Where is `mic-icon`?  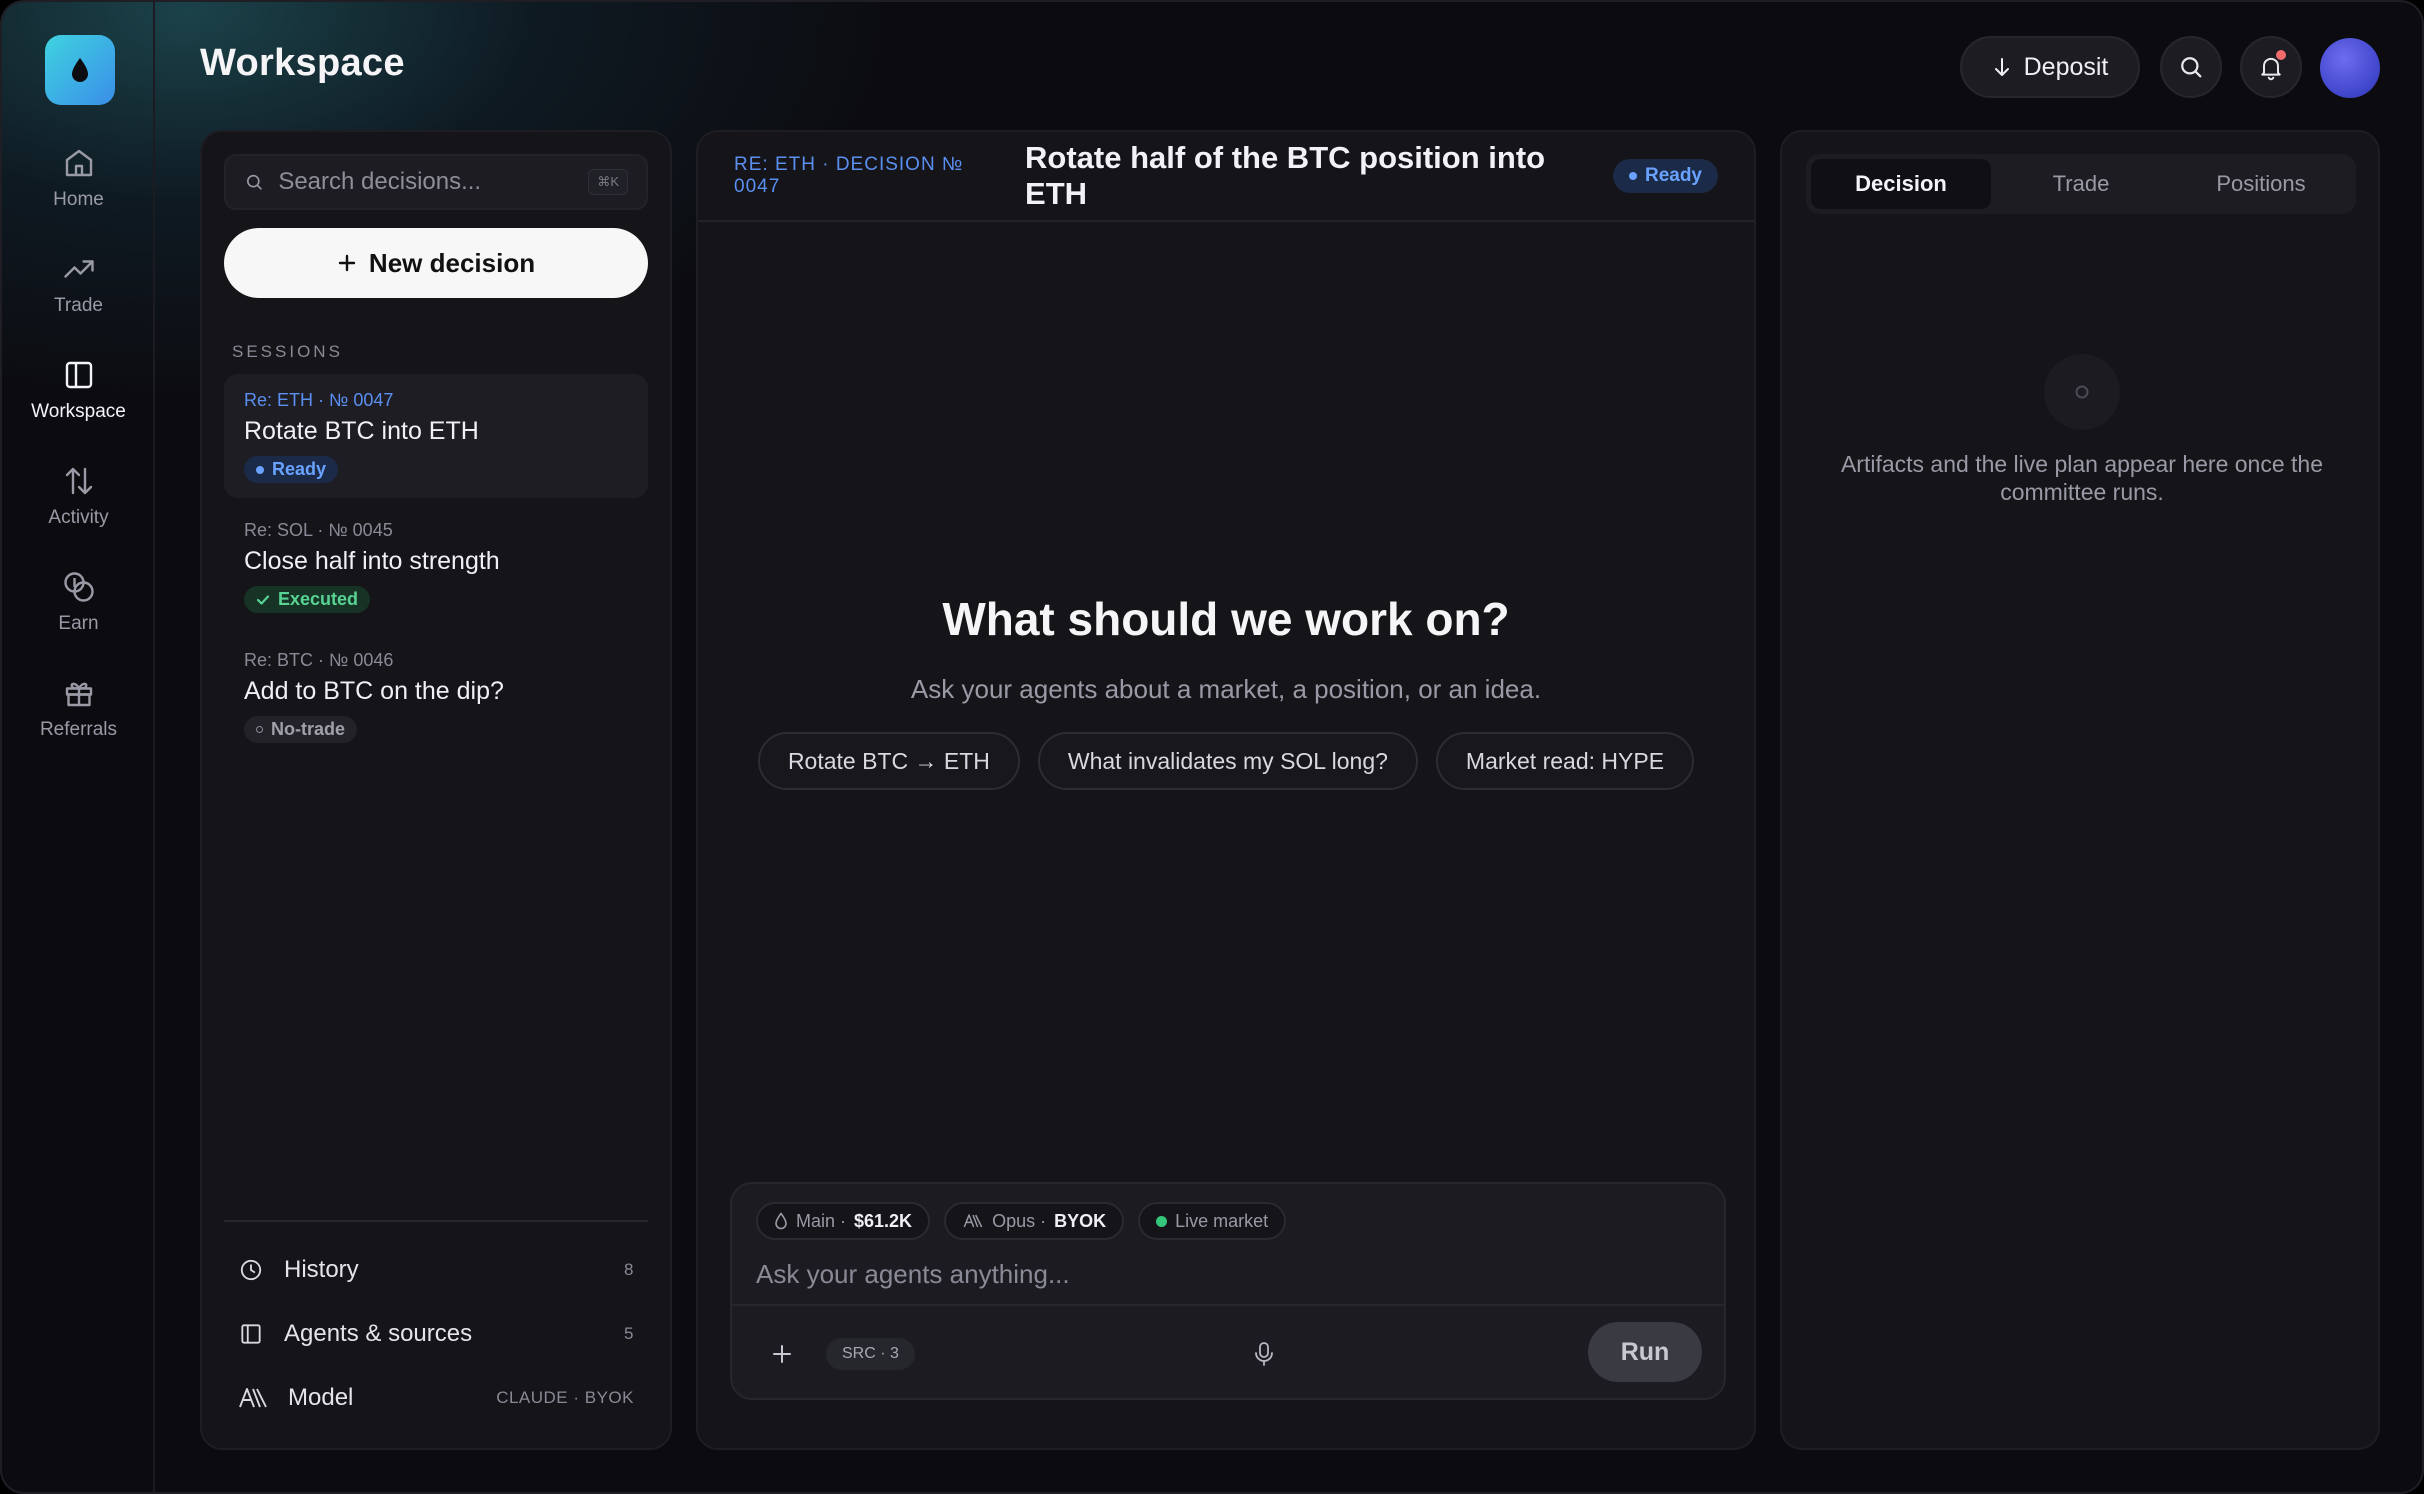
mic-icon is located at coordinates (1264, 1354).